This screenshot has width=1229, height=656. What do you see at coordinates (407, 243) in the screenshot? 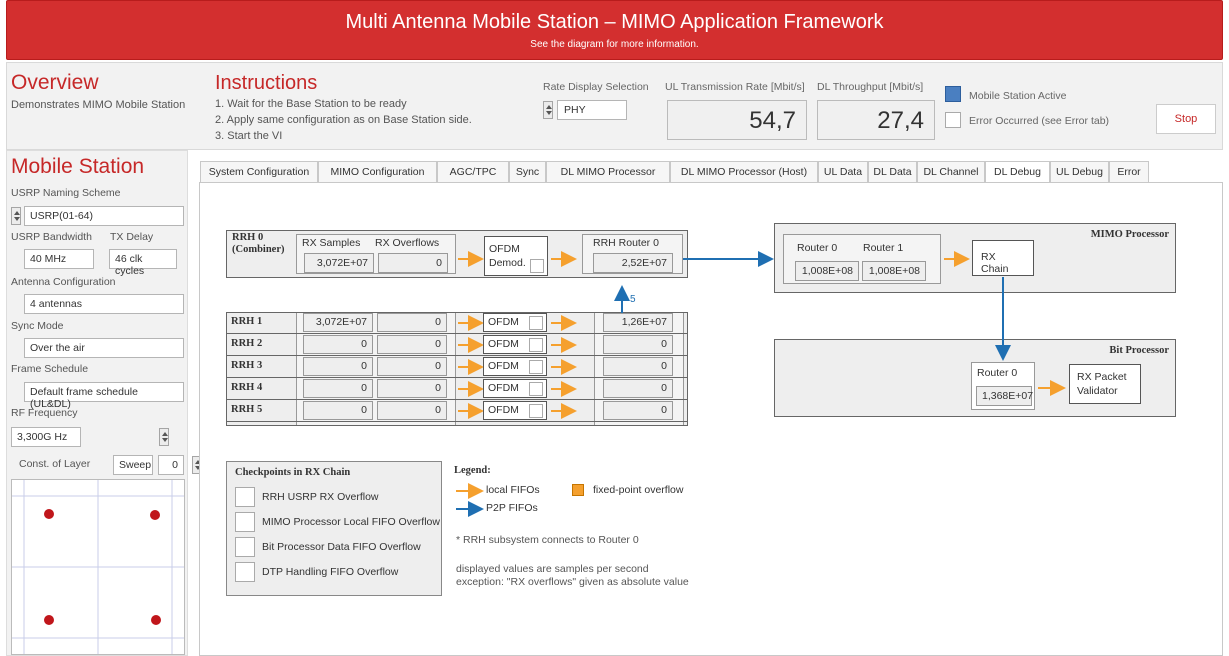
I see `rx-overflows-label: RX Overflows` at bounding box center [407, 243].